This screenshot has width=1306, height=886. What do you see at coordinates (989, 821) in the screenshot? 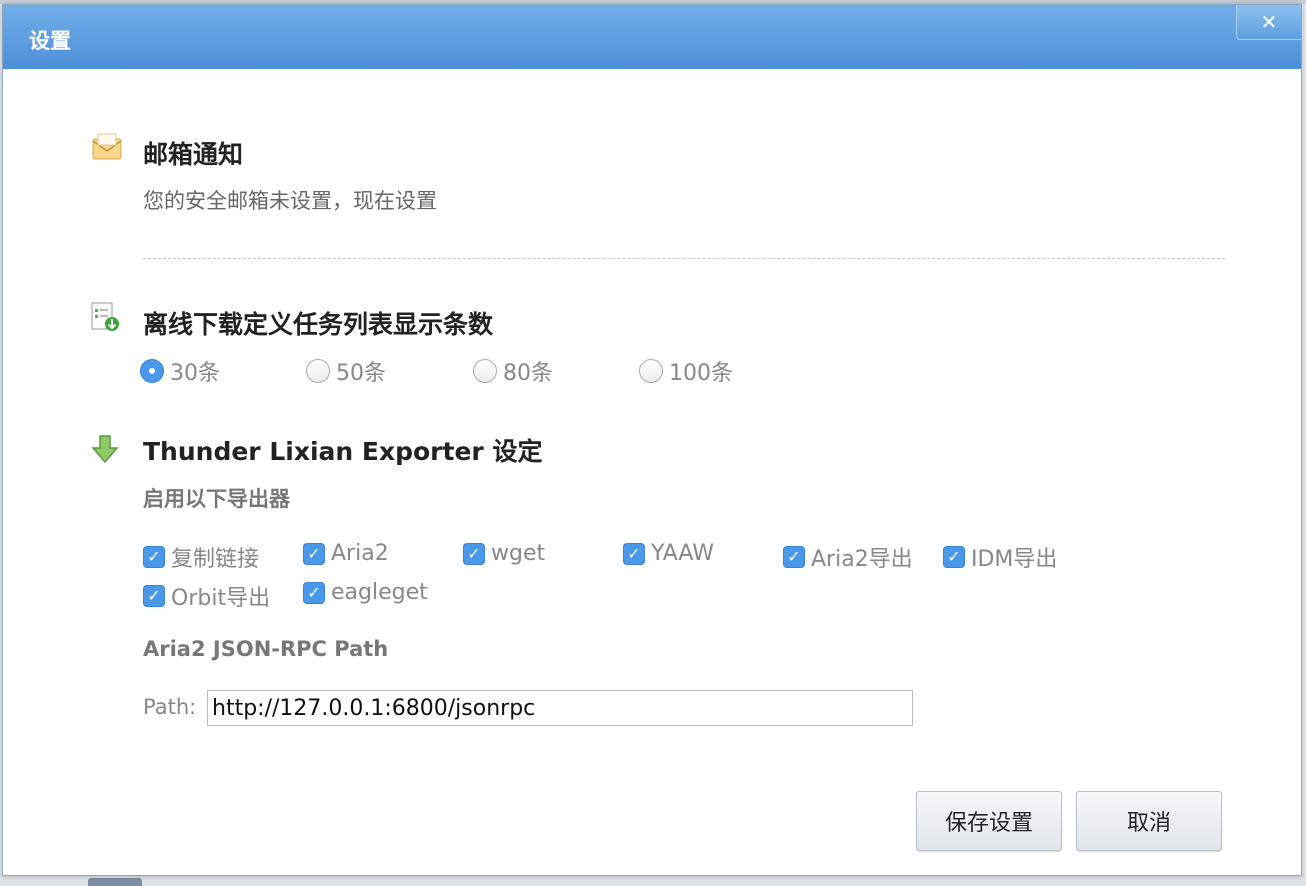
I see `save-button: 保存设置` at bounding box center [989, 821].